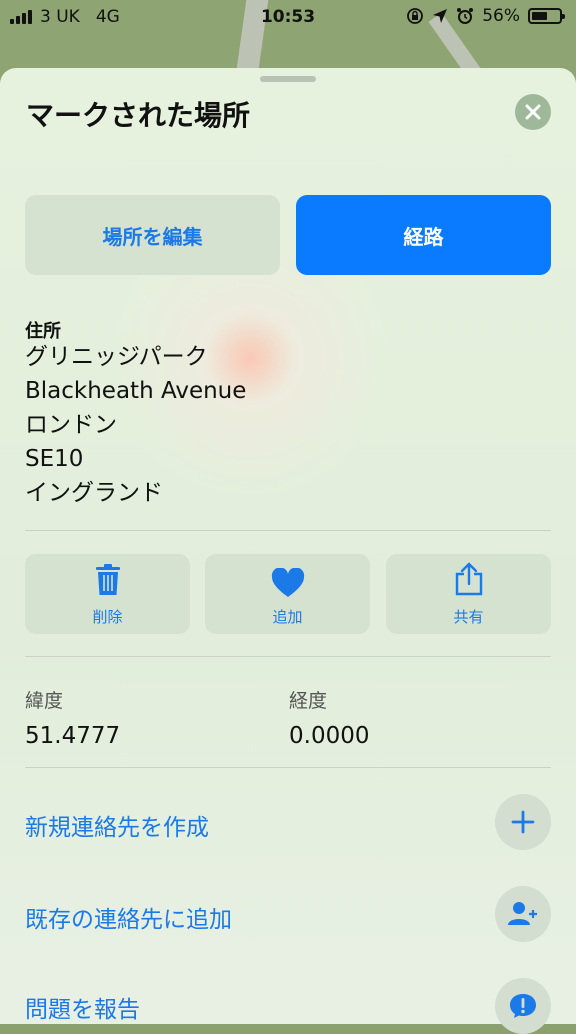  Describe the element at coordinates (73, 736) in the screenshot. I see `latitude-value: 51.4777` at that location.